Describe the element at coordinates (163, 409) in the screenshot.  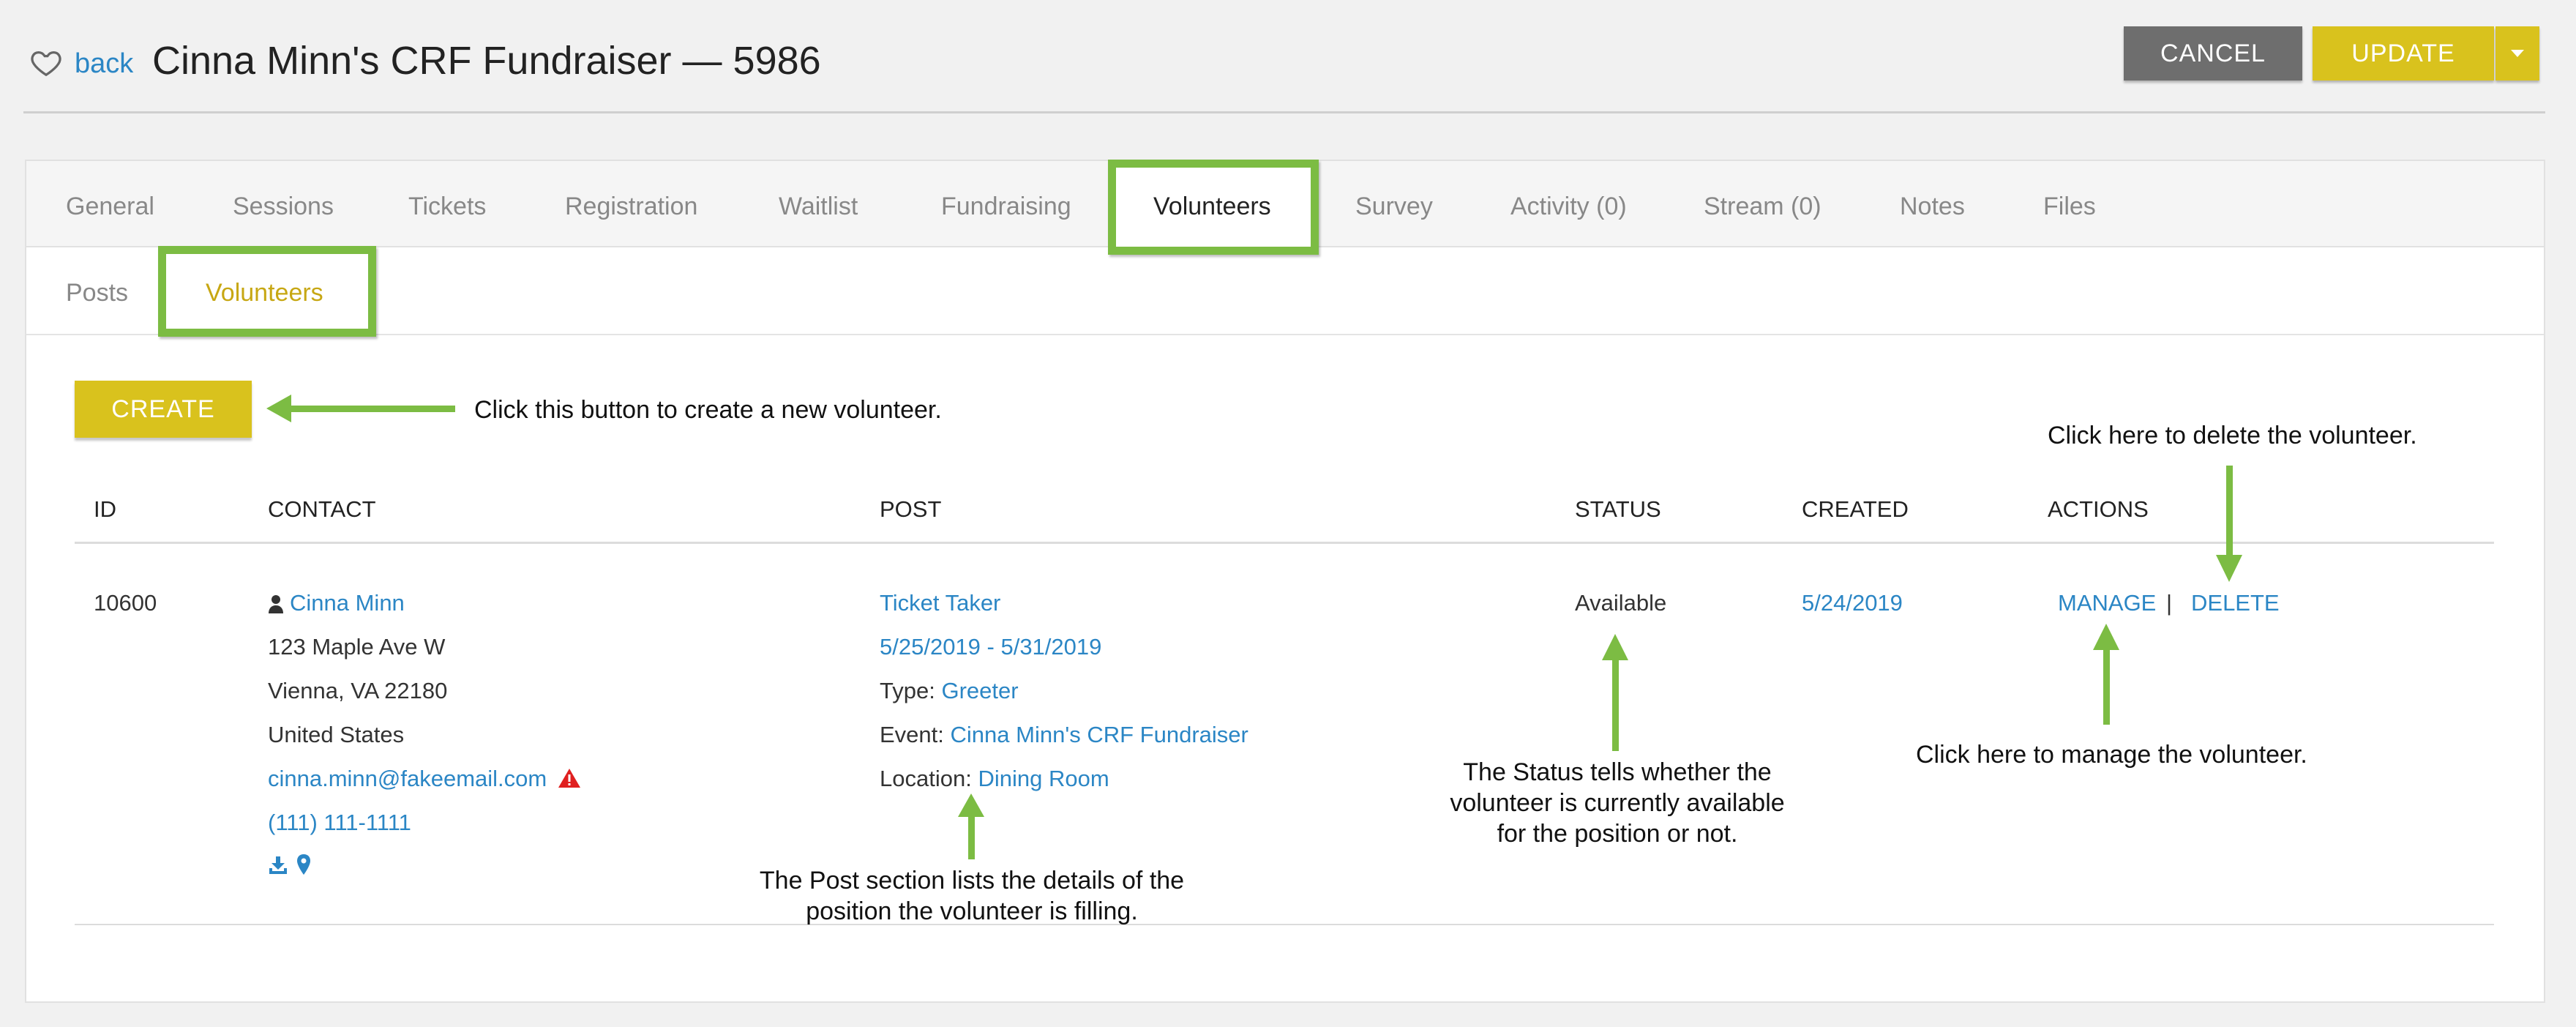
I see `create-button: CREATE` at that location.